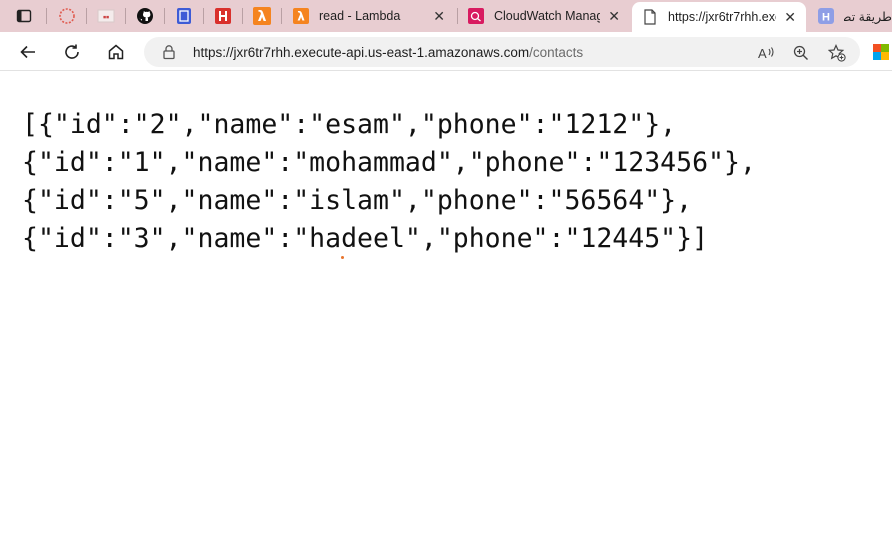  I want to click on add-favorite-icon, so click(837, 53).